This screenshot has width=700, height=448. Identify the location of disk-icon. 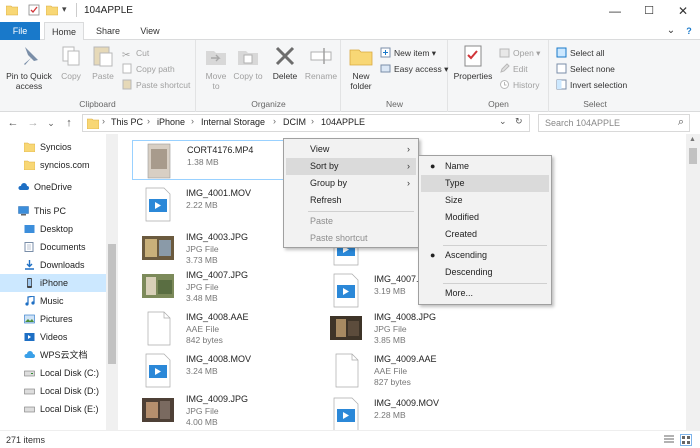
(29, 409).